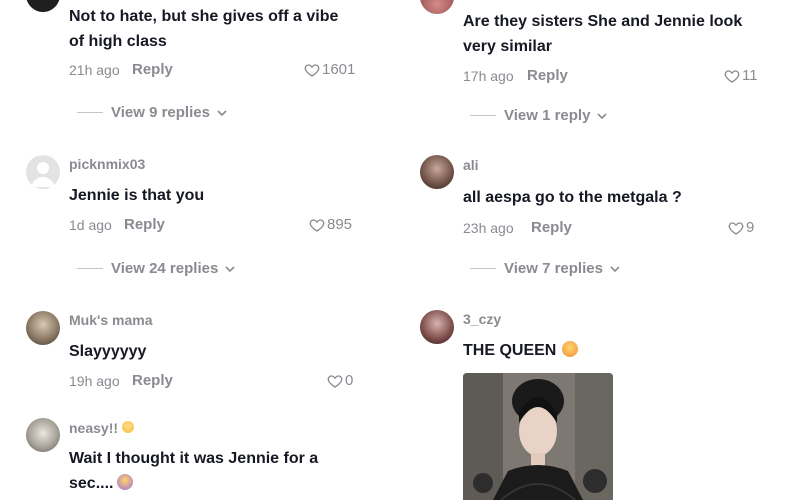 Image resolution: width=800 pixels, height=500 pixels. Describe the element at coordinates (94, 70) in the screenshot. I see `comment-time: 21h ago` at that location.